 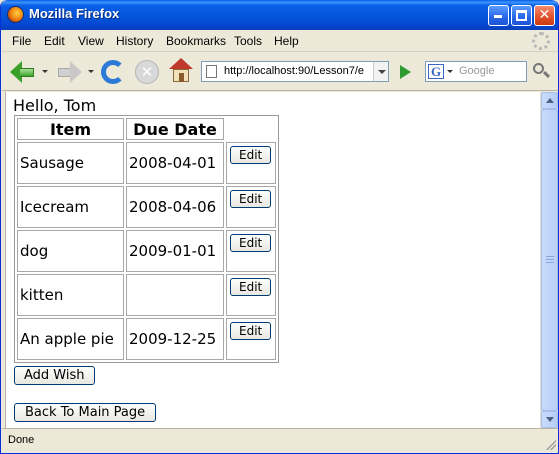 I want to click on minimize-icon, so click(x=498, y=16).